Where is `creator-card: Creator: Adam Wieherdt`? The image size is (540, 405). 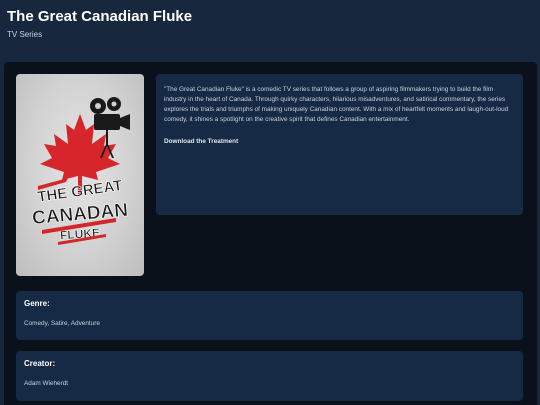 creator-card: Creator: Adam Wieherdt is located at coordinates (269, 376).